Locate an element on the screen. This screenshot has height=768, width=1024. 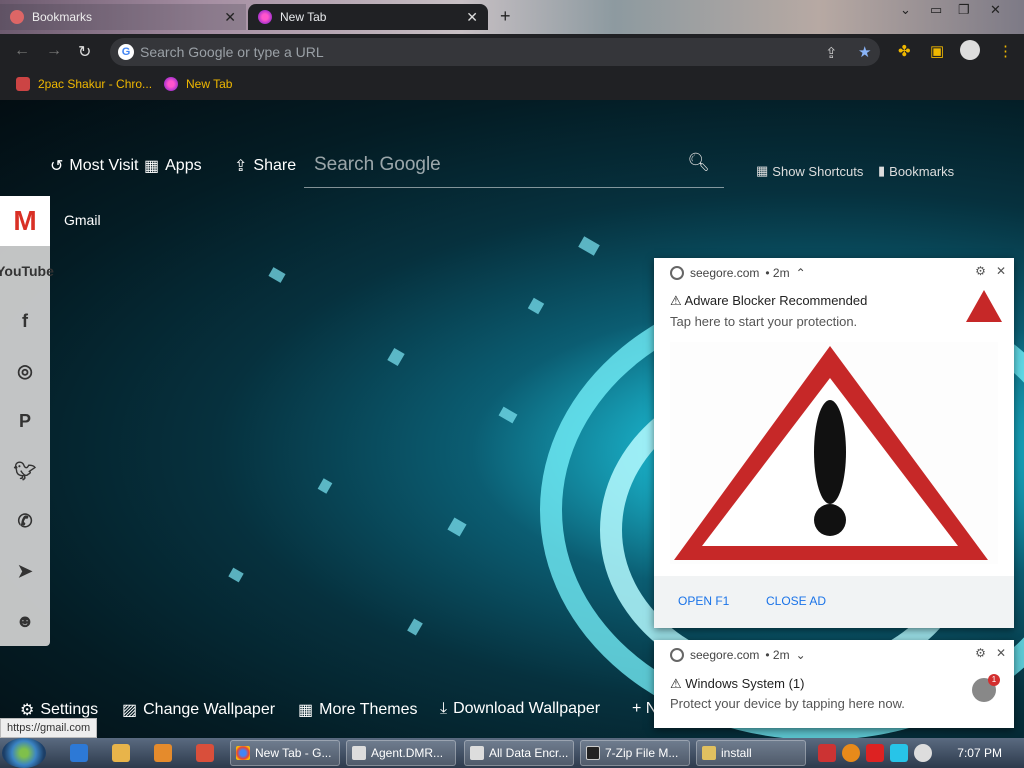
app-icon is located at coordinates (205, 753).